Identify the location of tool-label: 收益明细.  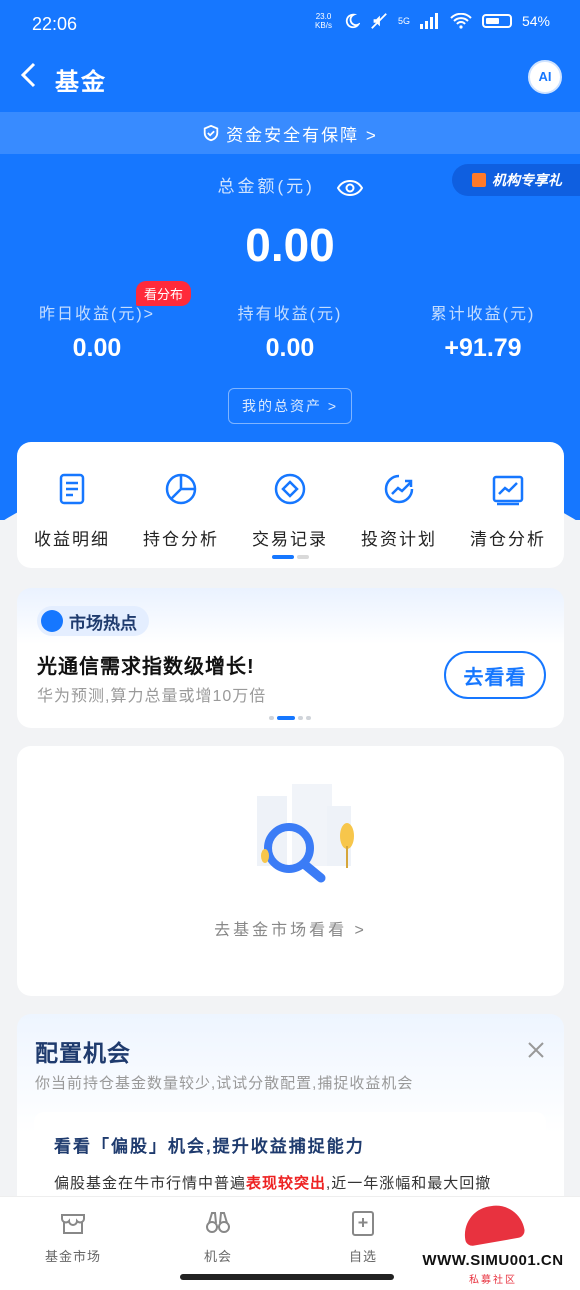
(72, 539).